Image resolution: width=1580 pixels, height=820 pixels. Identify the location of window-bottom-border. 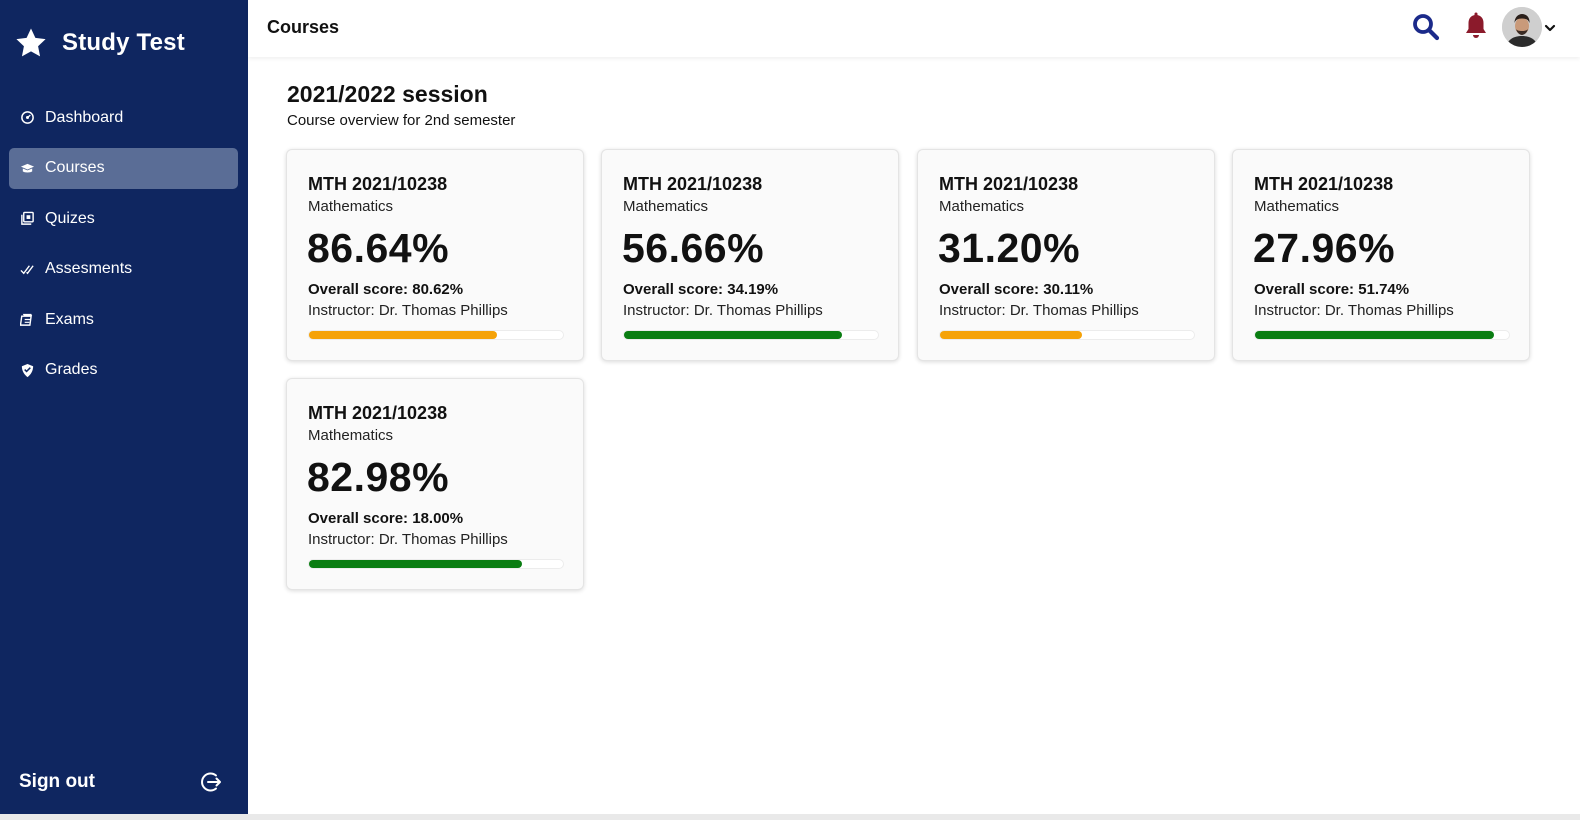
(790, 817).